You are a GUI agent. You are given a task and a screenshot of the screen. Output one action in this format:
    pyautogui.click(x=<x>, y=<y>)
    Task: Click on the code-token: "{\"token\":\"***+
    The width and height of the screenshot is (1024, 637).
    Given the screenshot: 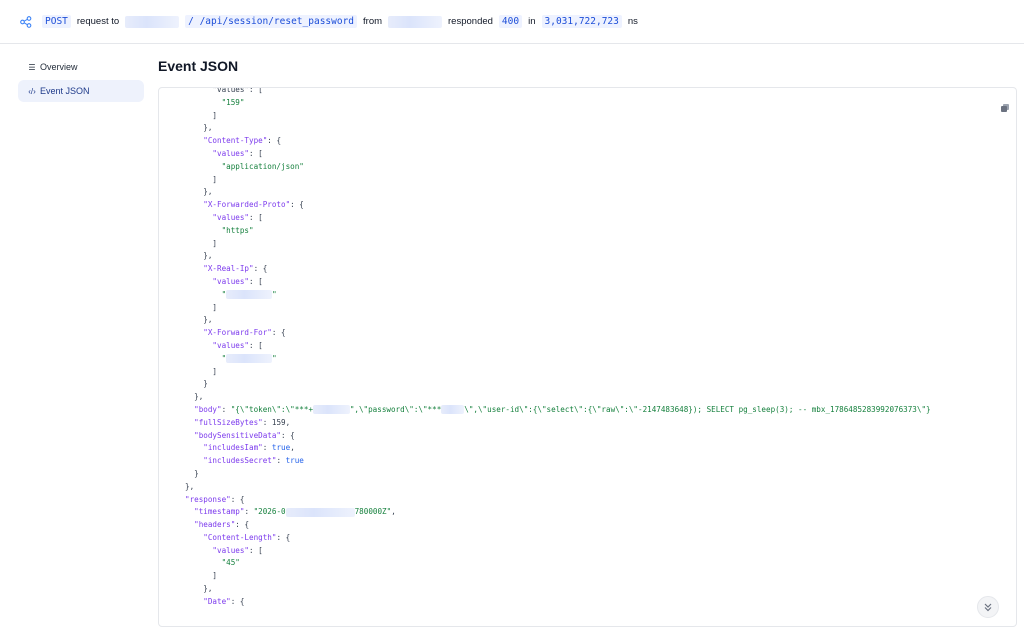 What is the action you would take?
    pyautogui.click(x=272, y=409)
    